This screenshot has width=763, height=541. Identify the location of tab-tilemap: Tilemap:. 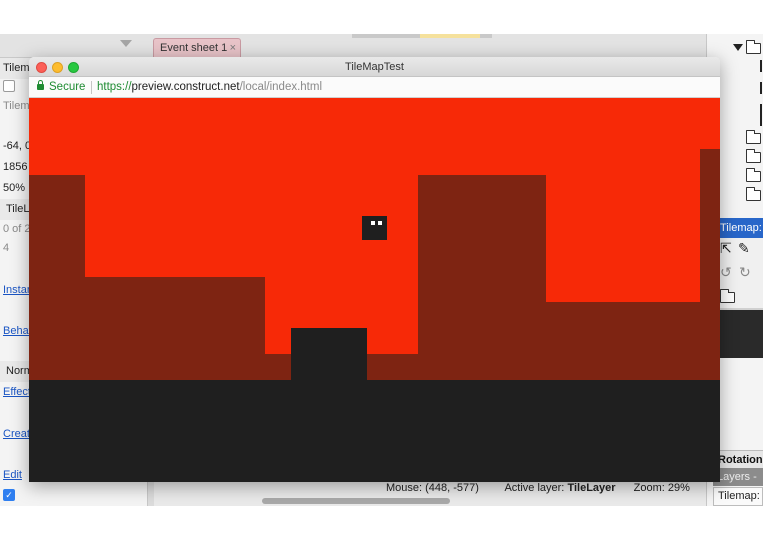
(738, 496).